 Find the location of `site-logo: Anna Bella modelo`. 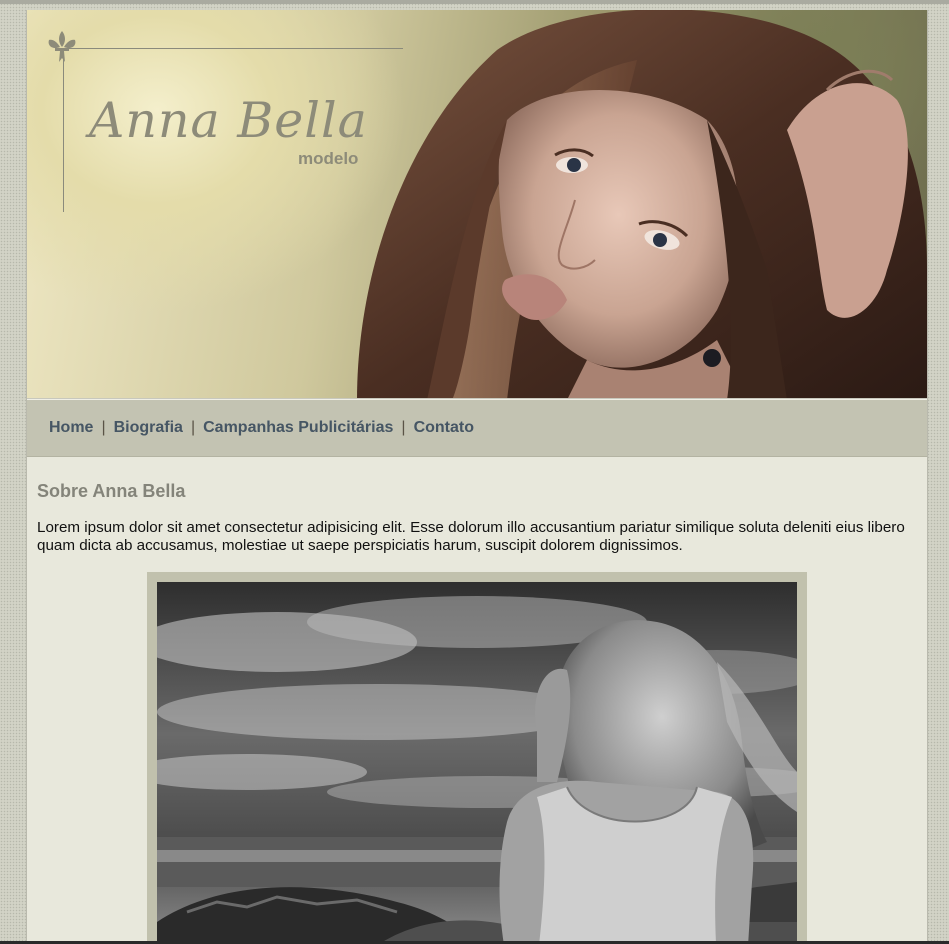

site-logo: Anna Bella modelo is located at coordinates (228, 123).